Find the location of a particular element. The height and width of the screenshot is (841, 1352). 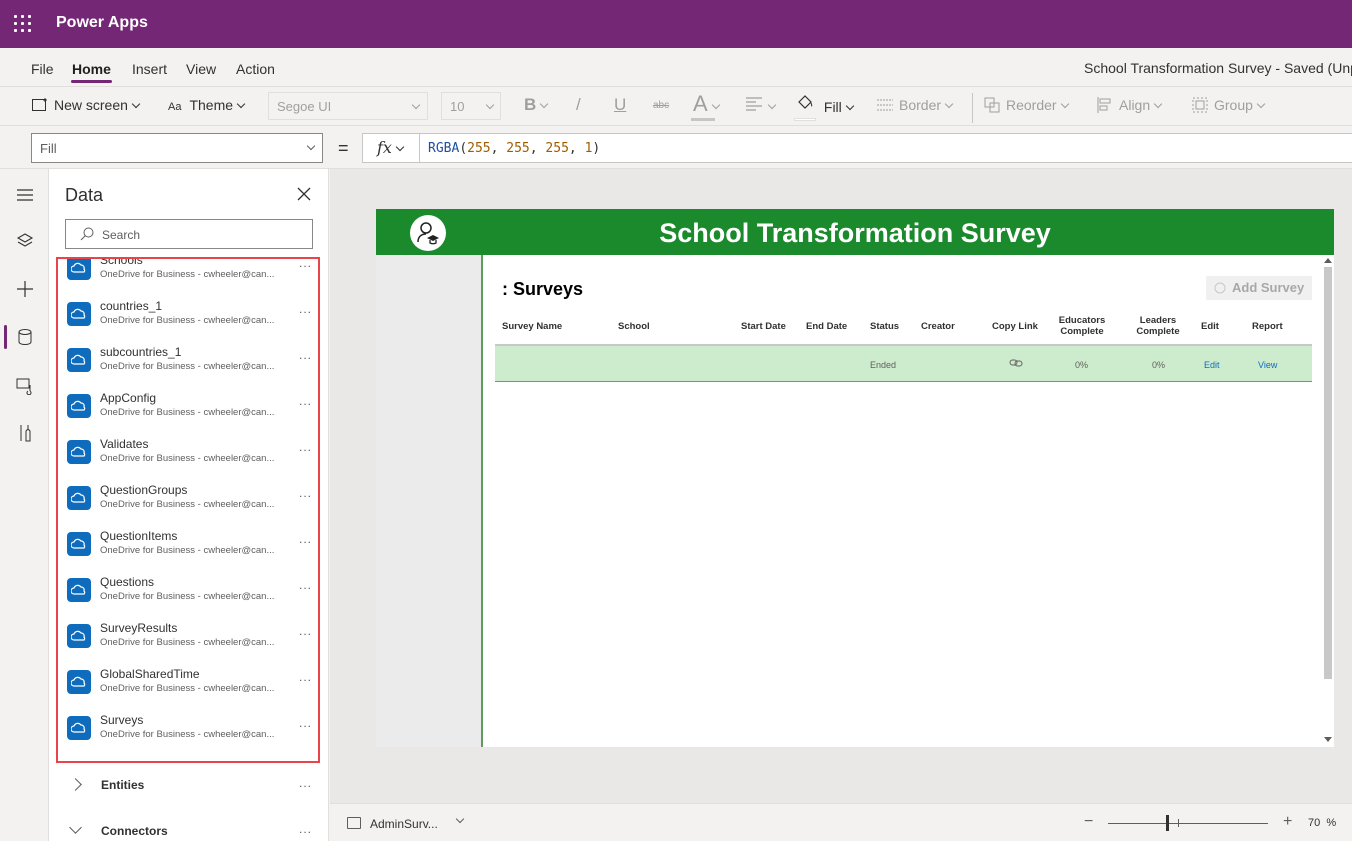

scrollbar-thumb is located at coordinates (1328, 473).